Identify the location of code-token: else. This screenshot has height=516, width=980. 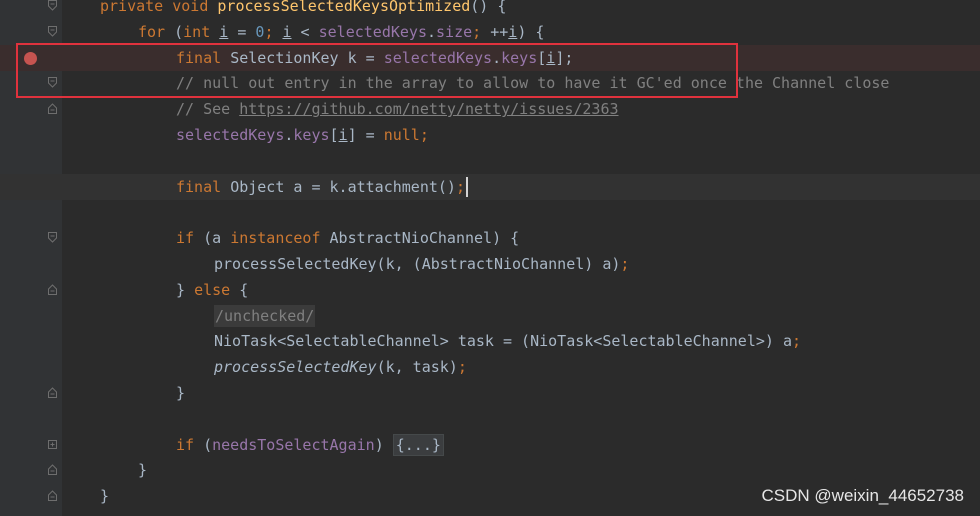
(217, 289).